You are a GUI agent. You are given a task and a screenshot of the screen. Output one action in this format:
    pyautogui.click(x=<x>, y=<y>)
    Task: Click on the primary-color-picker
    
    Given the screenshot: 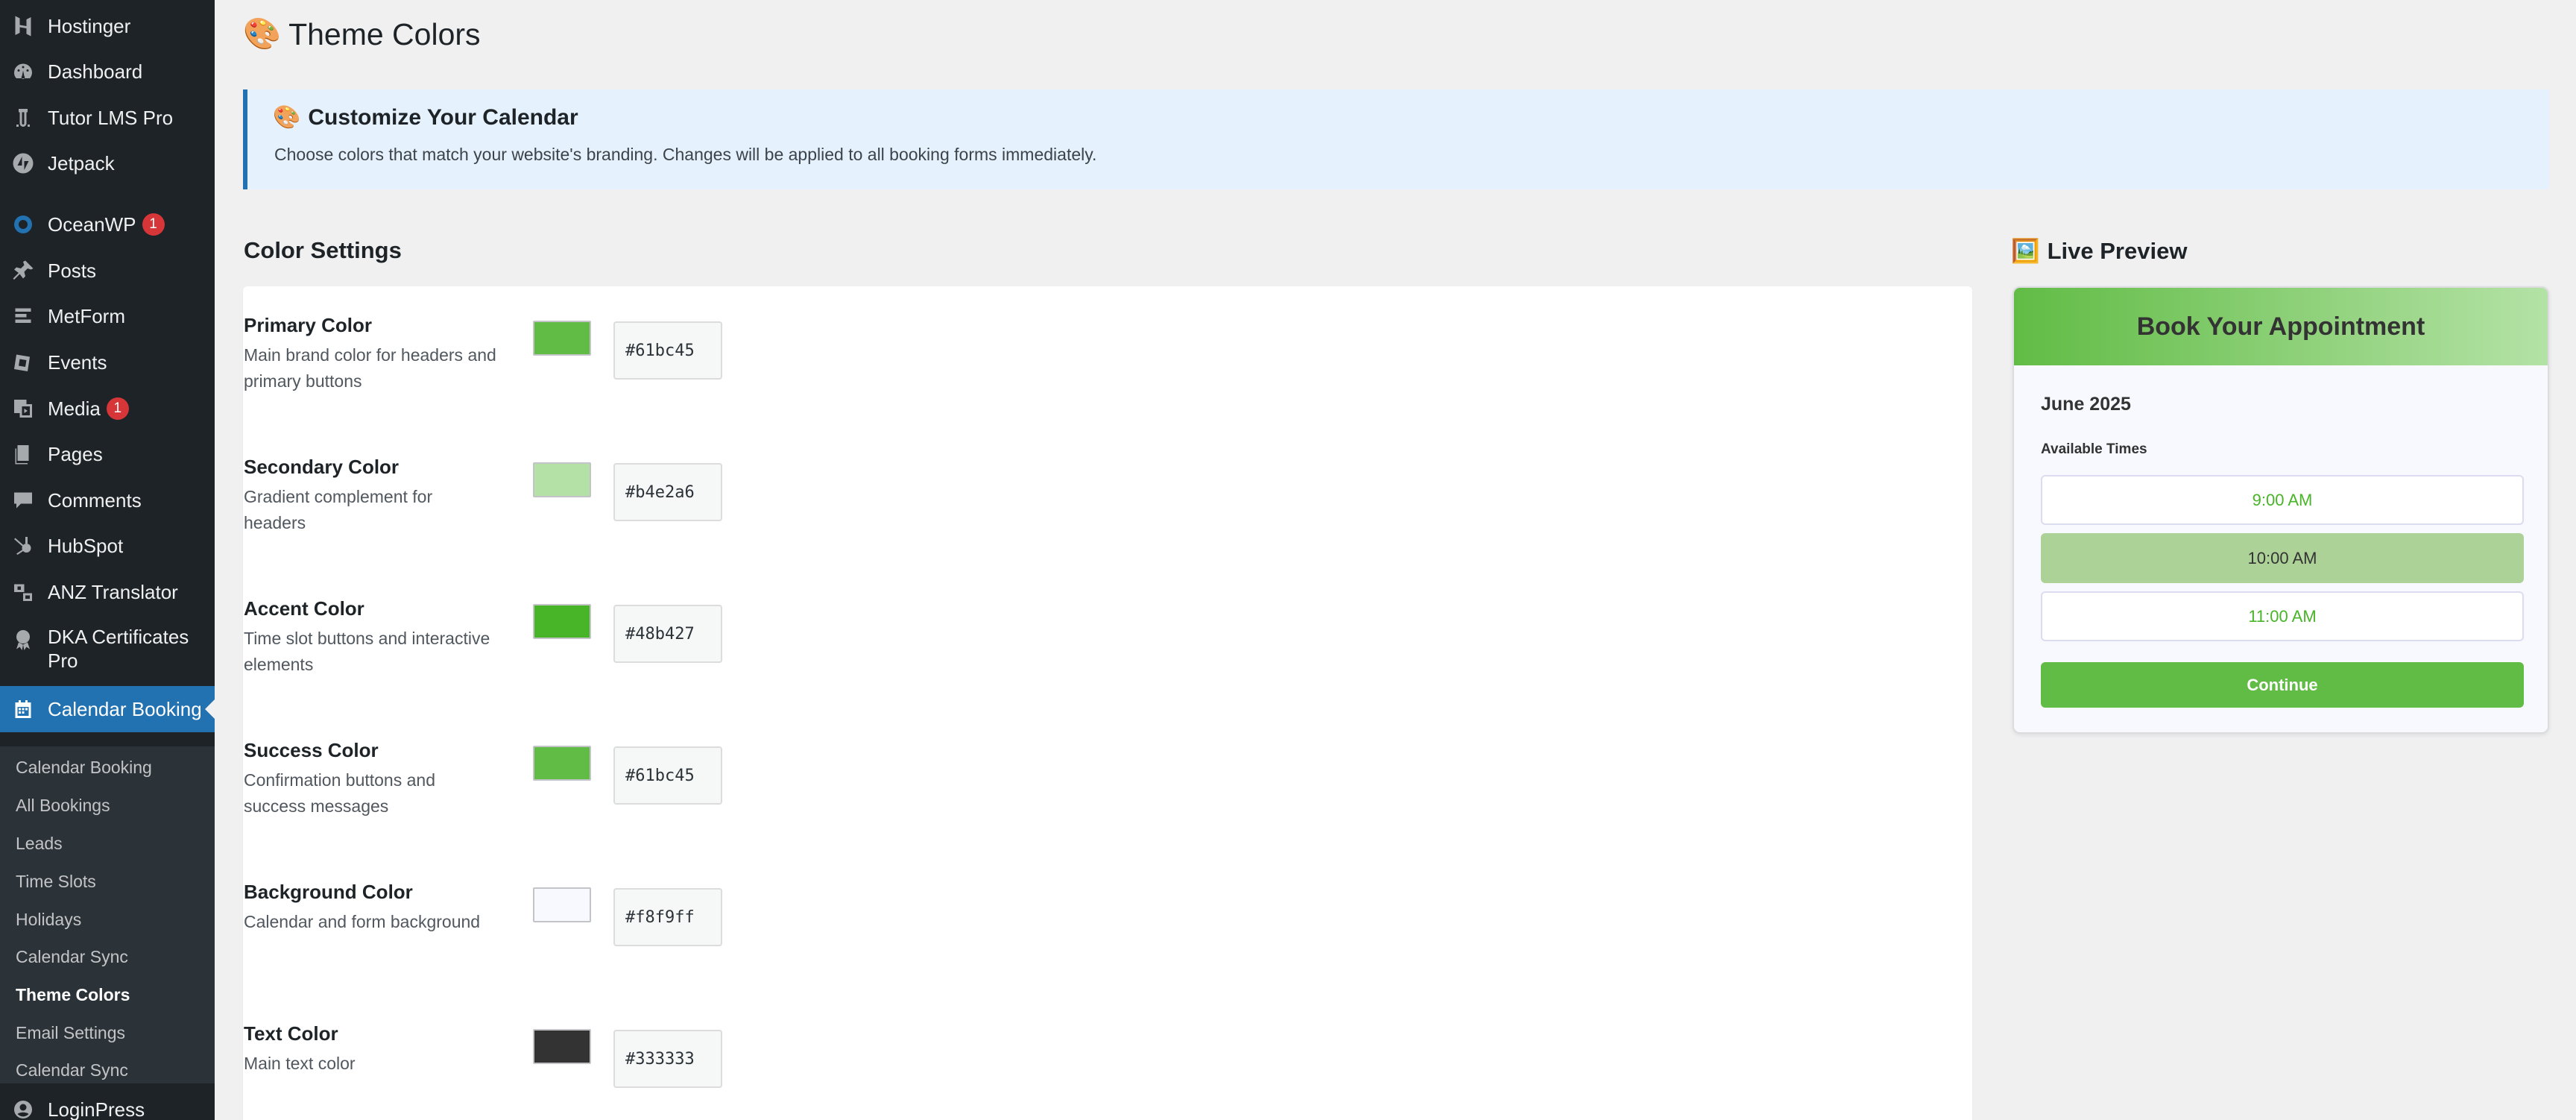 What is the action you would take?
    pyautogui.click(x=562, y=338)
    